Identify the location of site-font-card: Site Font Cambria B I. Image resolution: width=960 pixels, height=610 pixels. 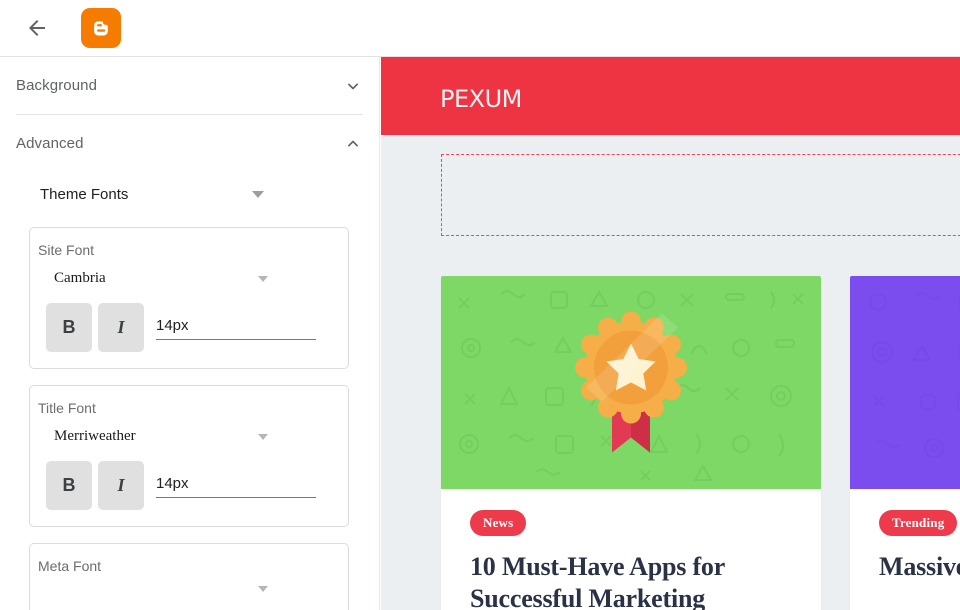
(189, 298).